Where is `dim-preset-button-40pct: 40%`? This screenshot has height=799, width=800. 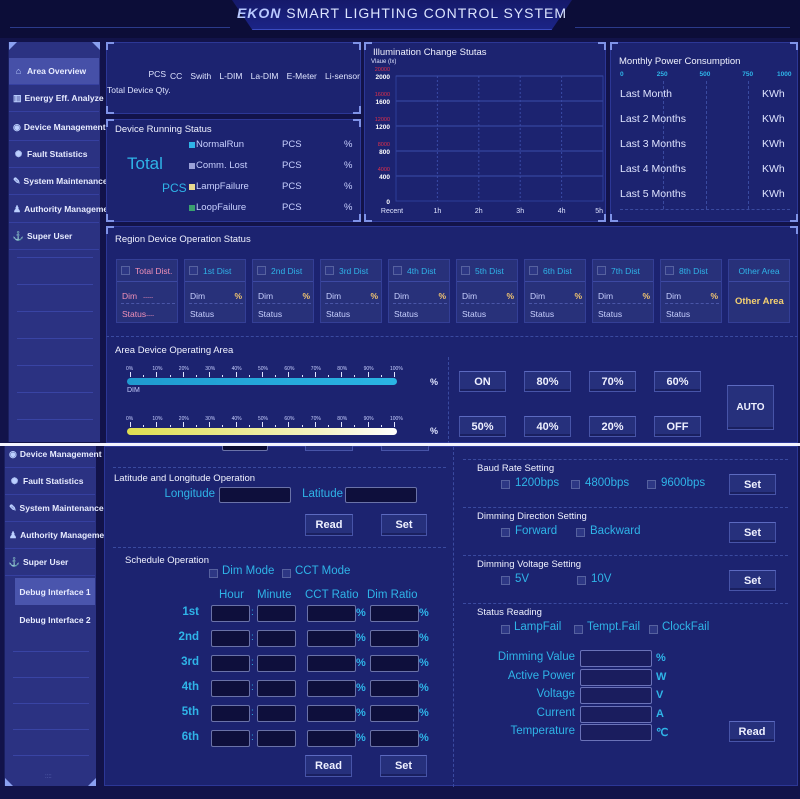 dim-preset-button-40pct: 40% is located at coordinates (547, 426).